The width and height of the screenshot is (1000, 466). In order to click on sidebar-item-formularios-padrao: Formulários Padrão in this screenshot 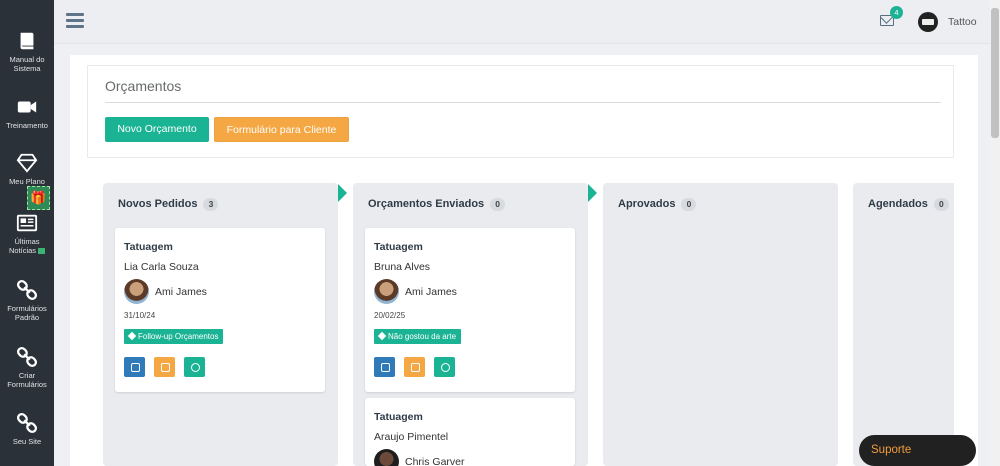, I will do `click(27, 300)`.